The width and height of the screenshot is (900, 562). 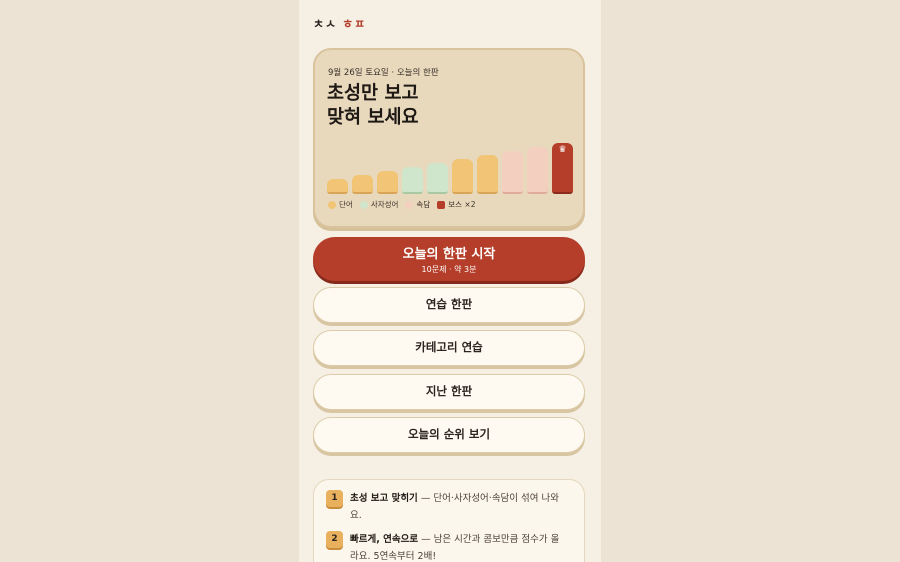 What do you see at coordinates (334, 498) in the screenshot?
I see `rule-number: 1` at bounding box center [334, 498].